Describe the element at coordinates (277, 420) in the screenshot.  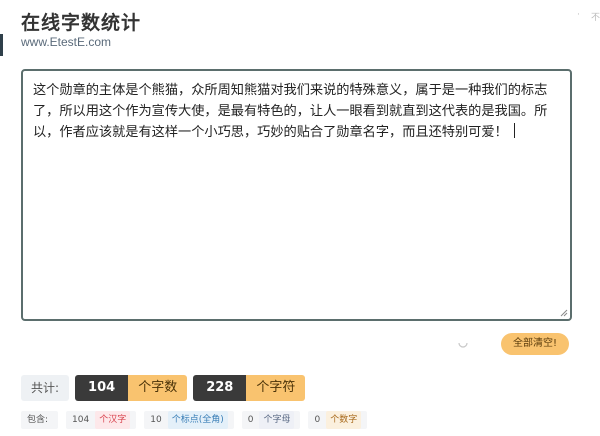
I see `detail-unit: 个字母` at that location.